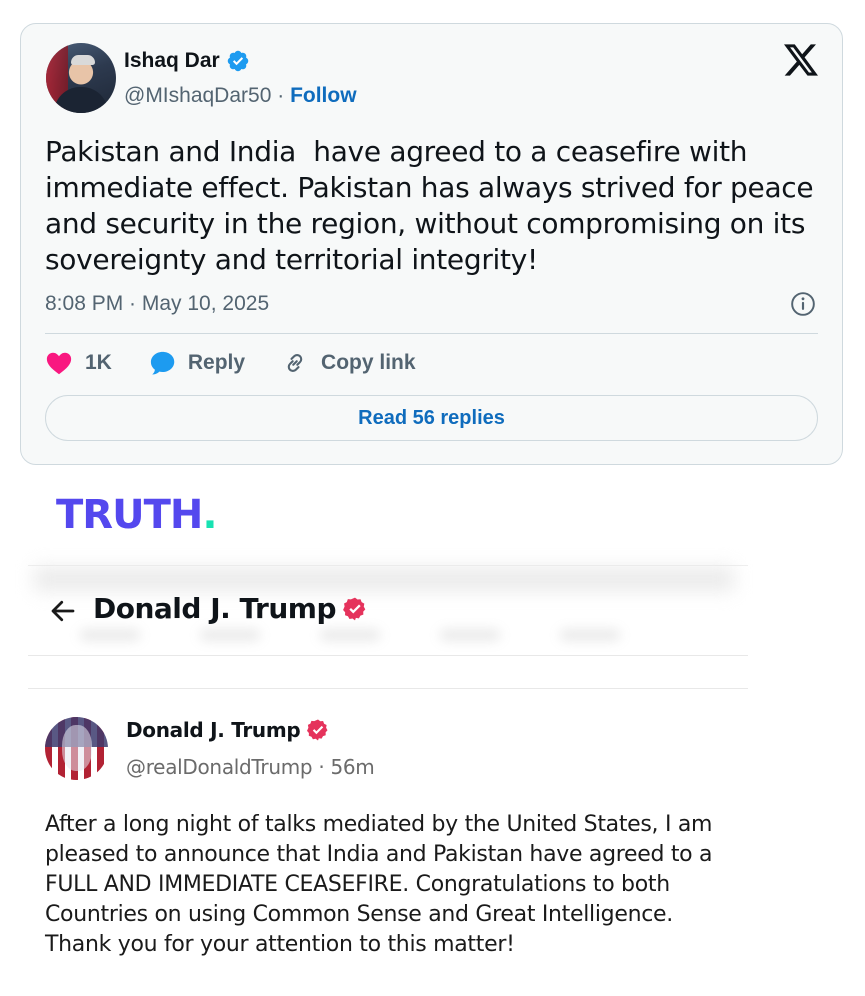 The image size is (865, 996). I want to click on blurred-tabs, so click(360, 640).